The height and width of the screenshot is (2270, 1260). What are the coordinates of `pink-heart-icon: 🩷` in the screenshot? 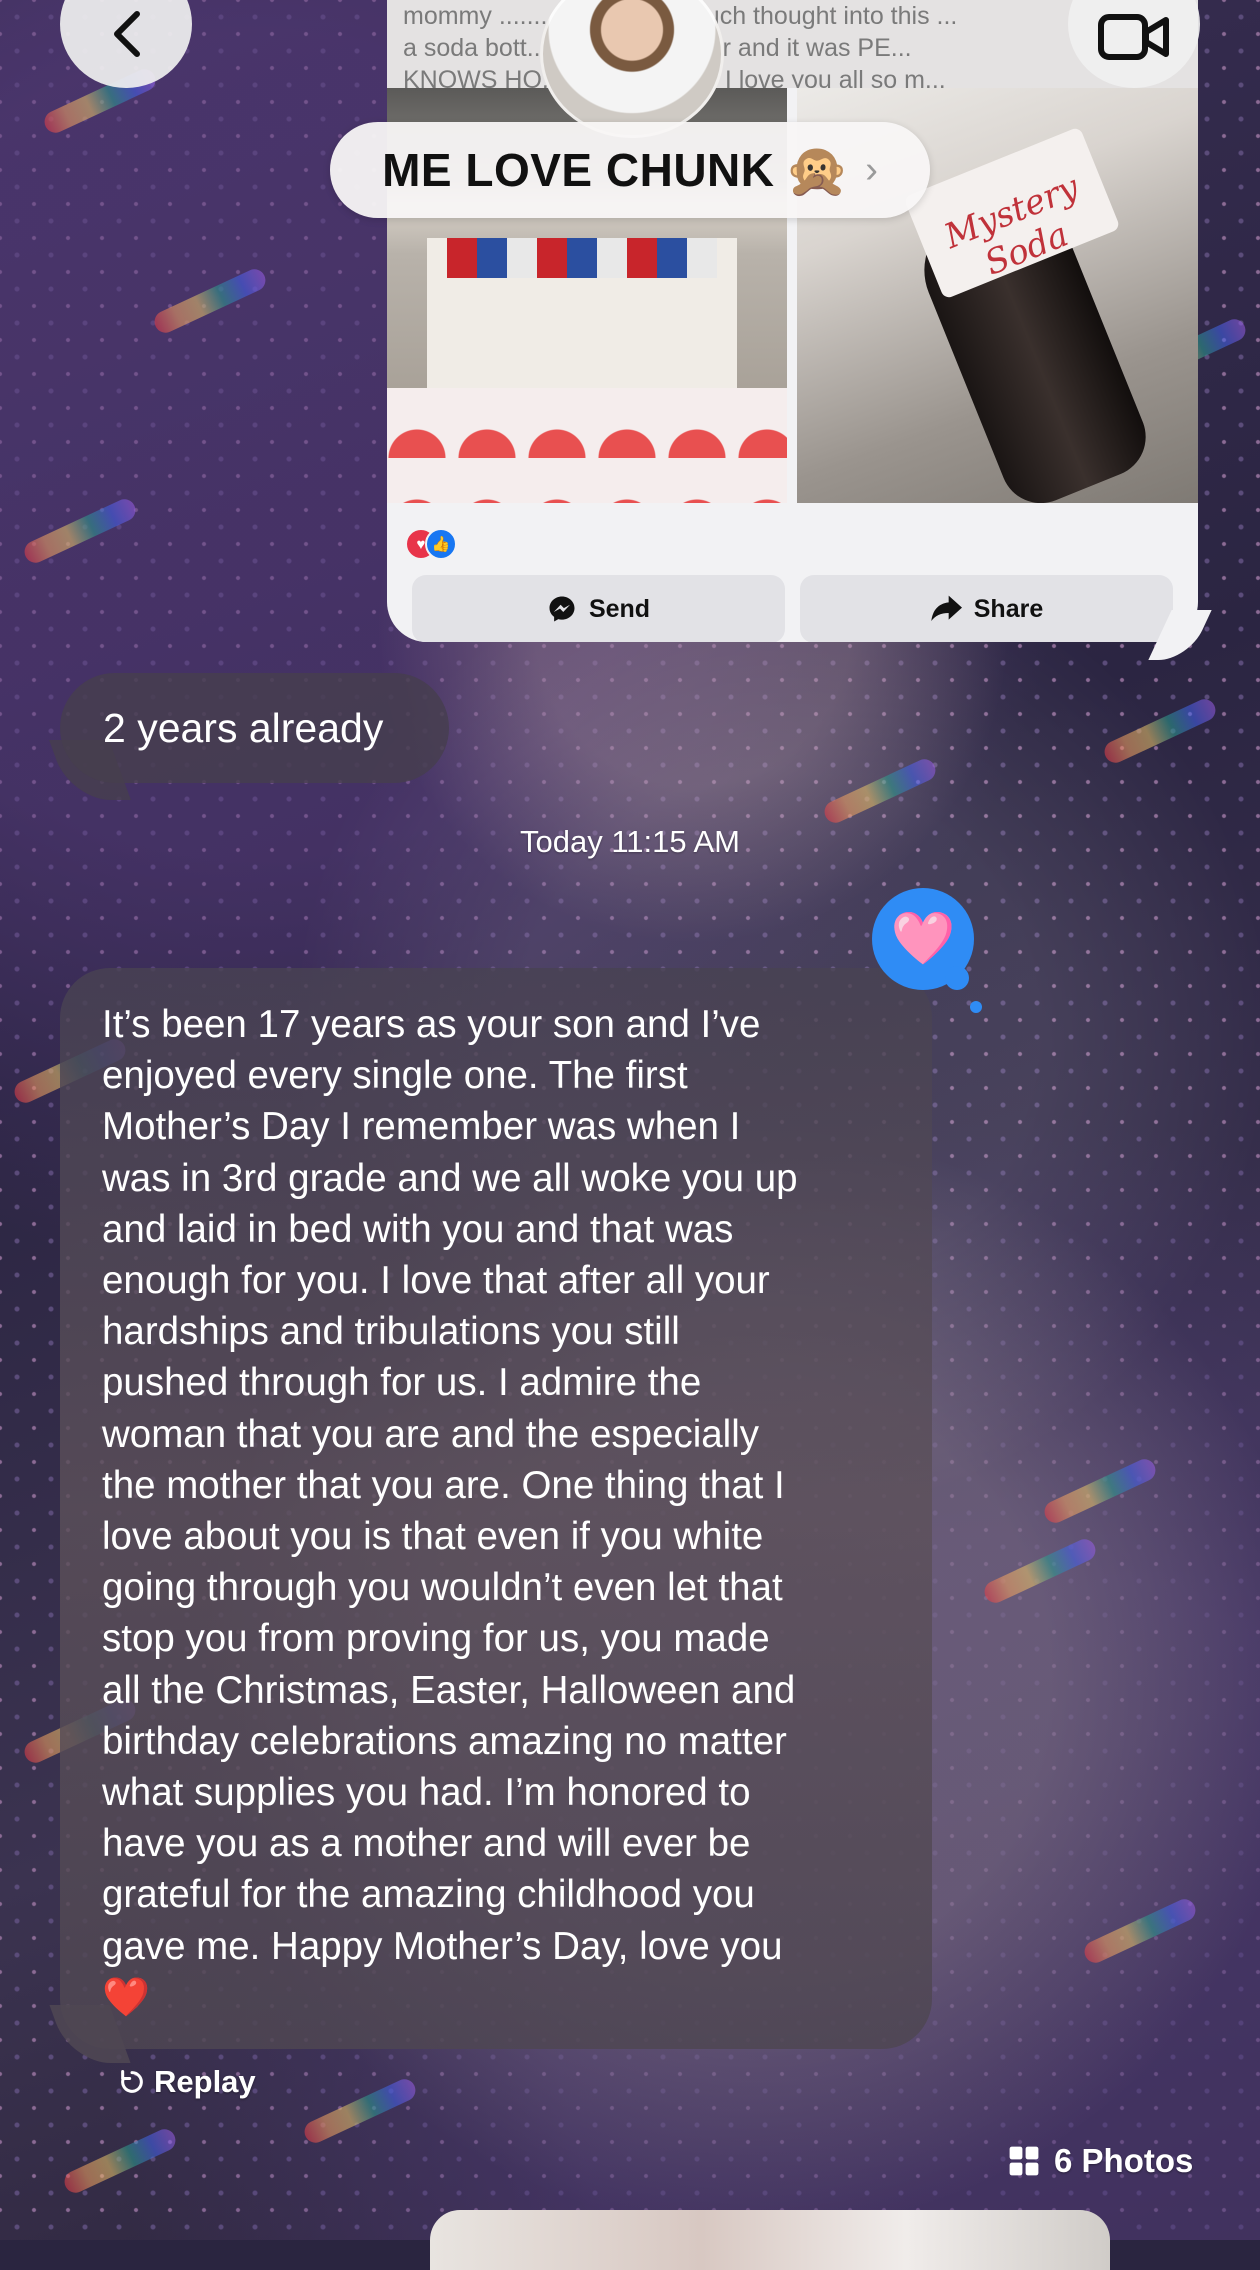 It's located at (923, 939).